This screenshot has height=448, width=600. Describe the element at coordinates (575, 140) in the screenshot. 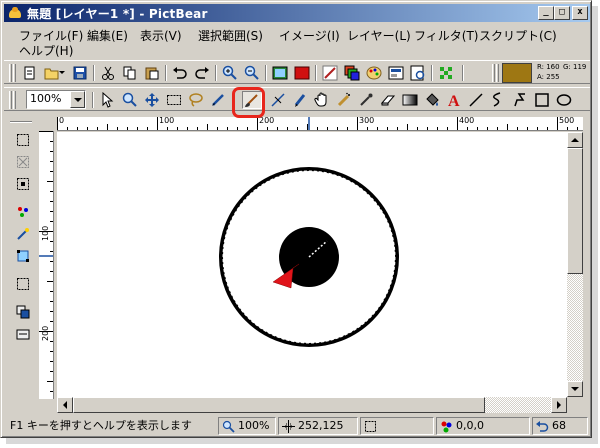

I see `scroll-up-button` at that location.